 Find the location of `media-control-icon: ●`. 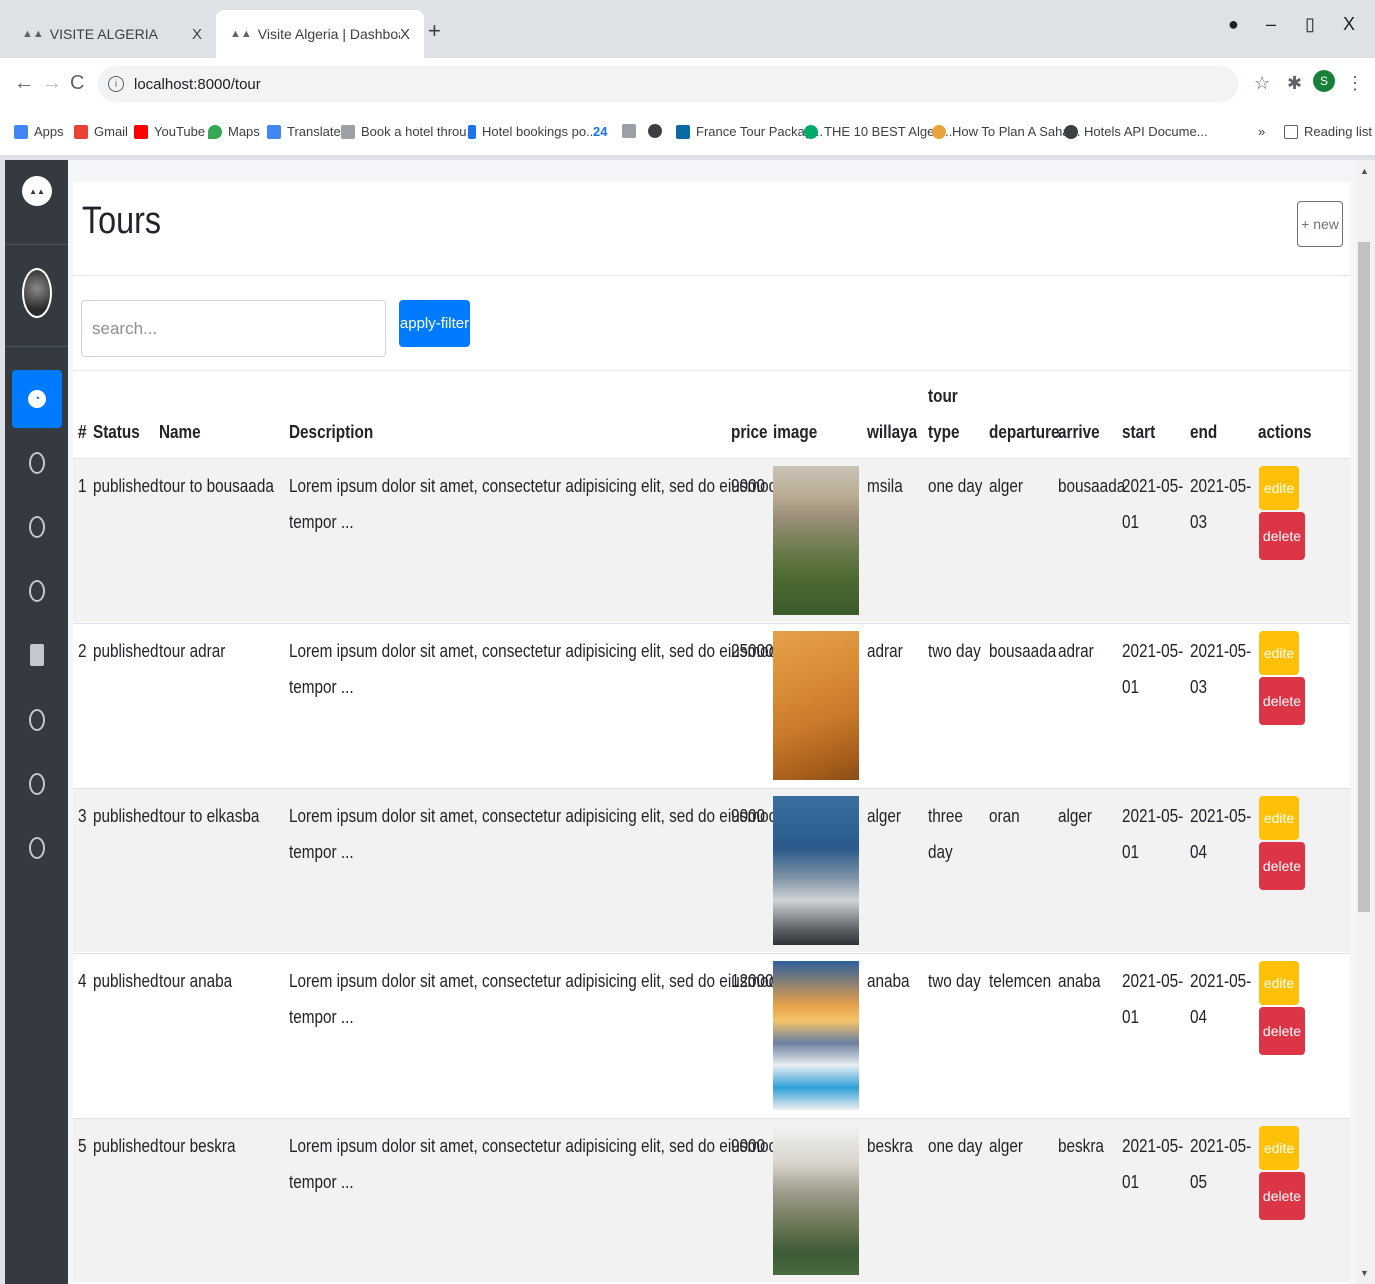

media-control-icon: ● is located at coordinates (1233, 24).